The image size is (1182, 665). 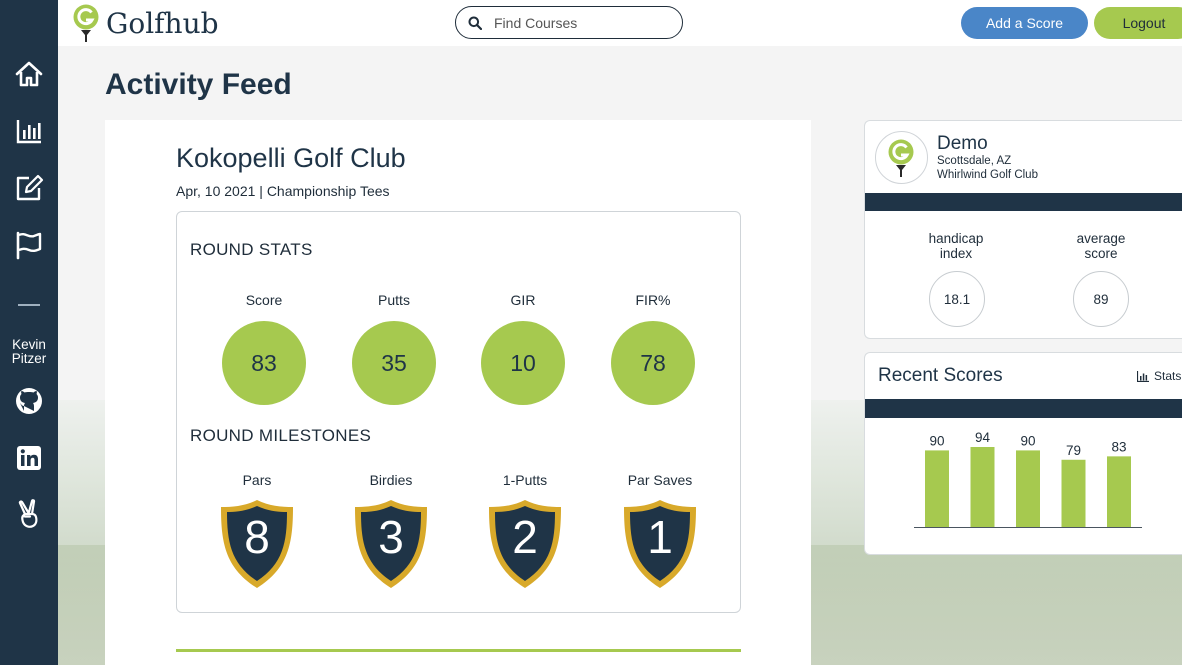 I want to click on recent-scores-card: Recent Scores Stats 90 94 90 79 83, so click(x=1023, y=453).